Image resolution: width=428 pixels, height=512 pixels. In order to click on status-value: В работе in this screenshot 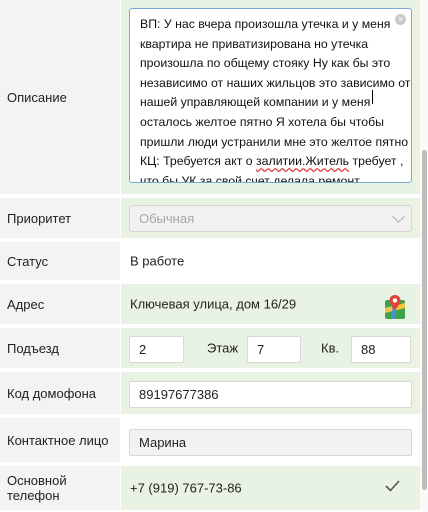, I will do `click(157, 261)`.